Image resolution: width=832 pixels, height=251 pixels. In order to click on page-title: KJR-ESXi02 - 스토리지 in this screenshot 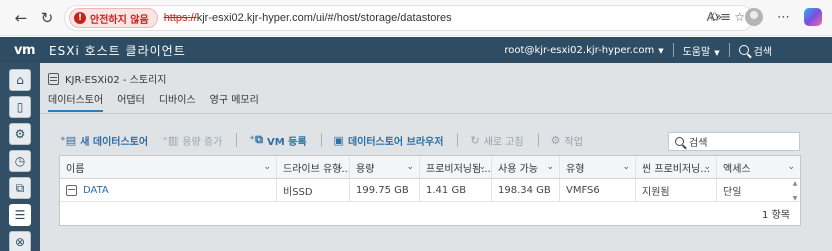, I will do `click(107, 78)`.